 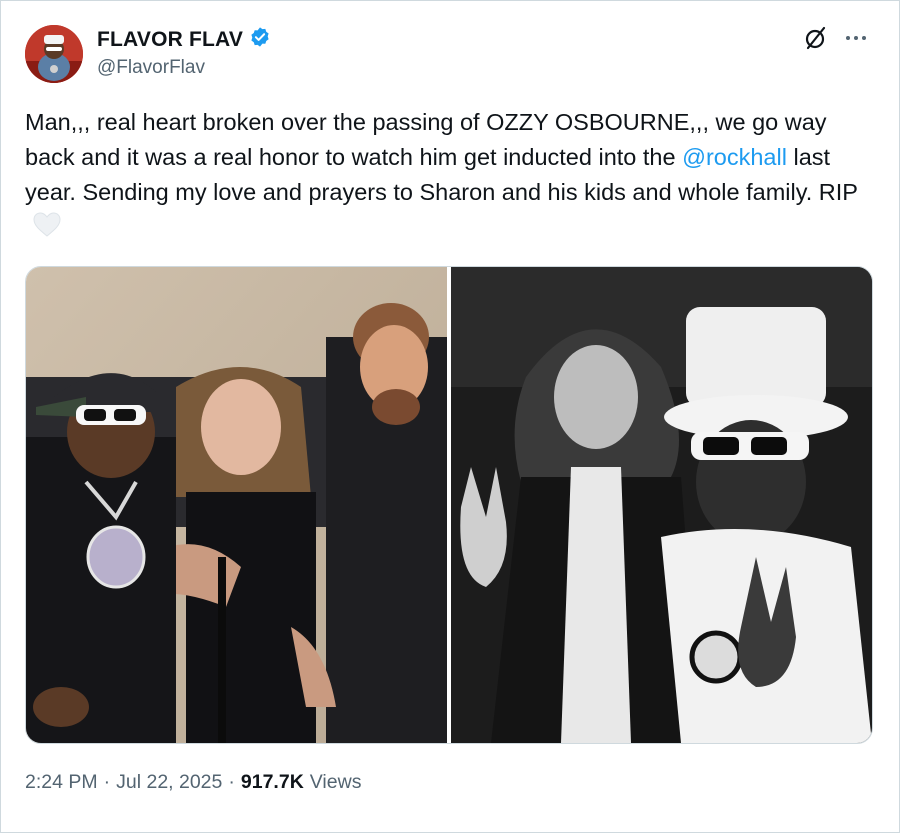 I want to click on views-label: Views, so click(x=335, y=782).